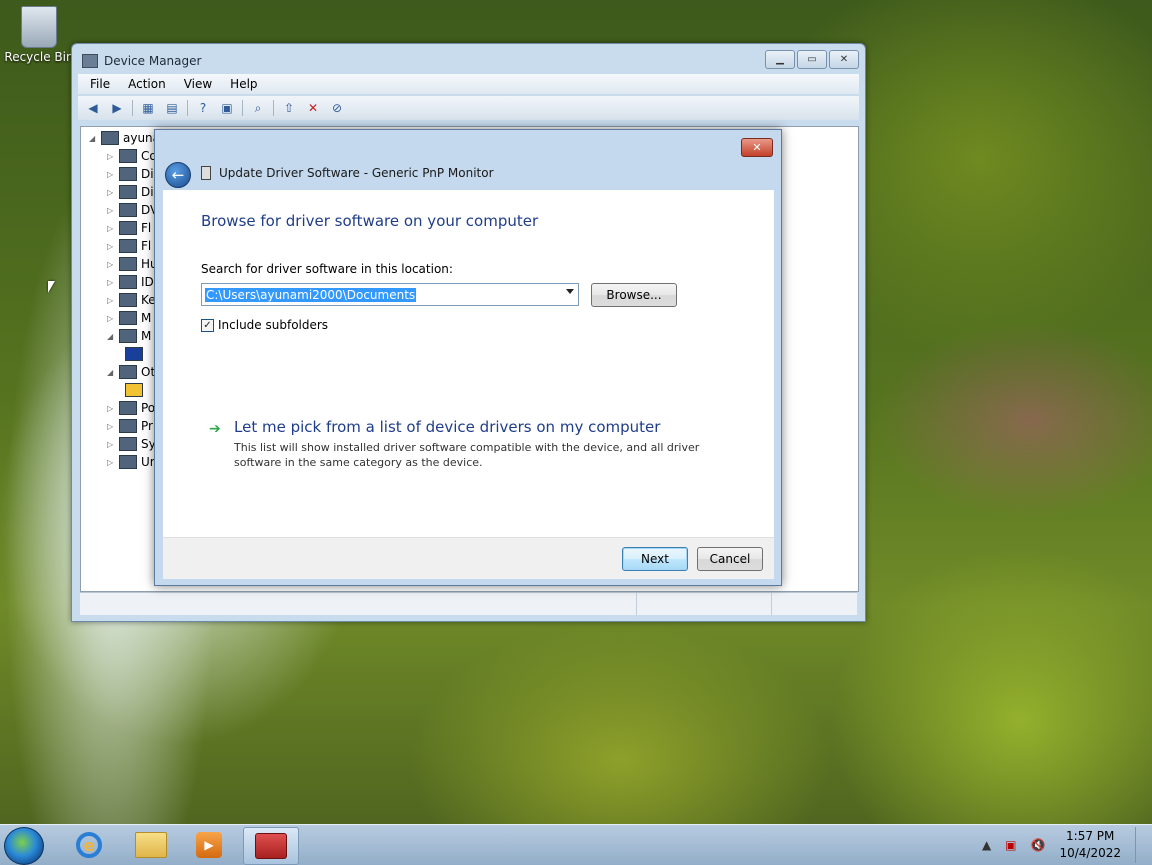 The width and height of the screenshot is (1152, 865). I want to click on next-button: Next, so click(655, 559).